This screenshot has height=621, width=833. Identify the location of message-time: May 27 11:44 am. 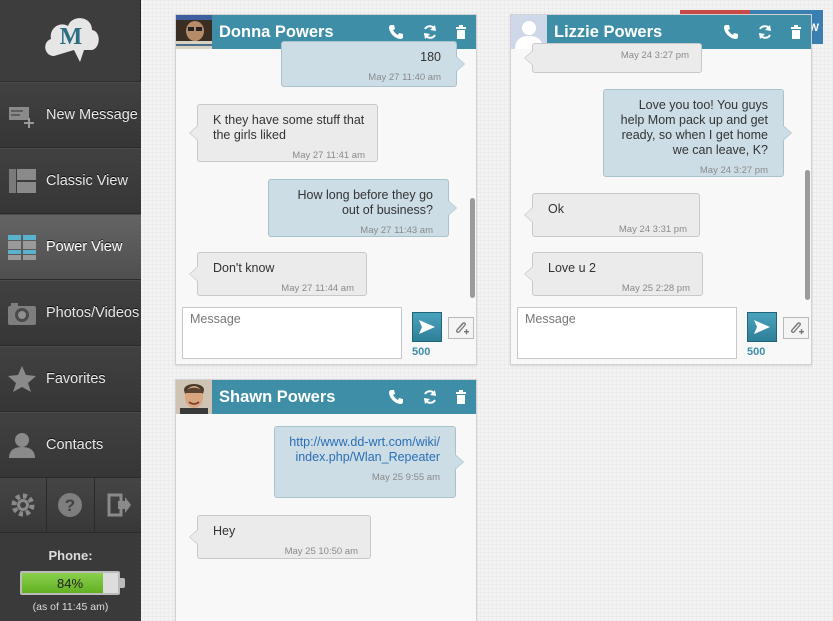
(317, 288).